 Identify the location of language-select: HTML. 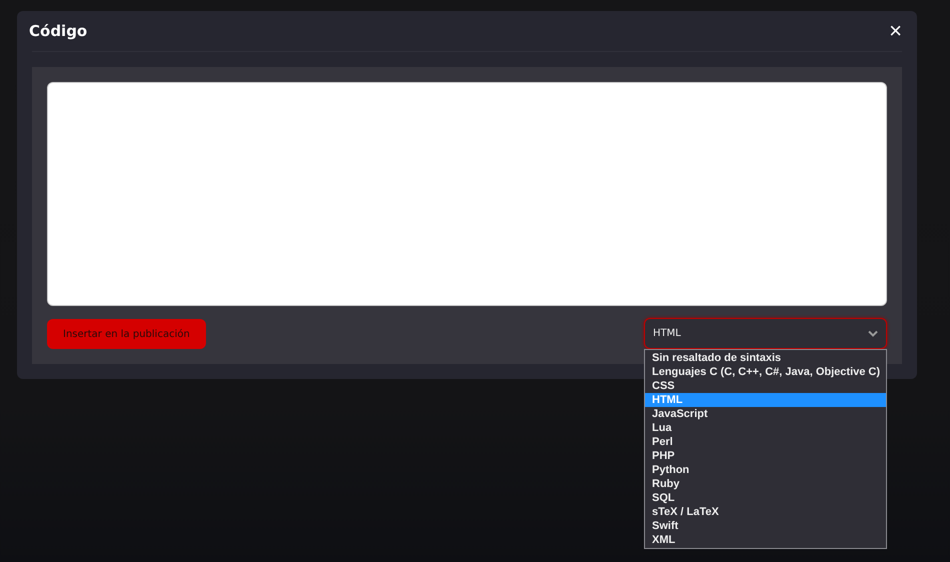
(765, 333).